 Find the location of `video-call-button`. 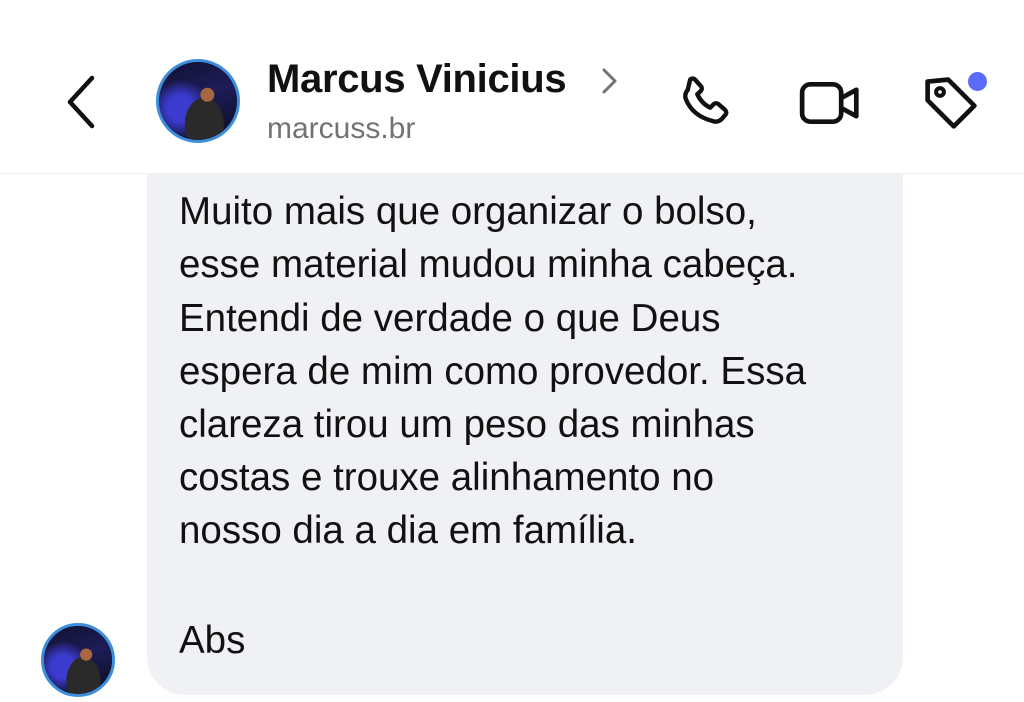

video-call-button is located at coordinates (831, 103).